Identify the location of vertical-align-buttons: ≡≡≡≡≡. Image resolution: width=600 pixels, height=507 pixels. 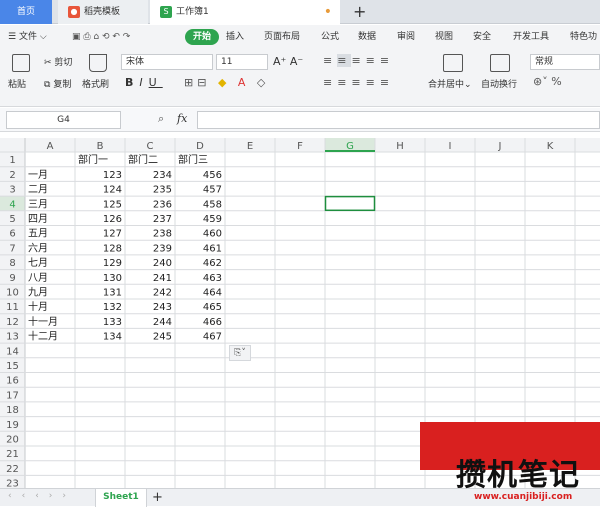
(358, 60).